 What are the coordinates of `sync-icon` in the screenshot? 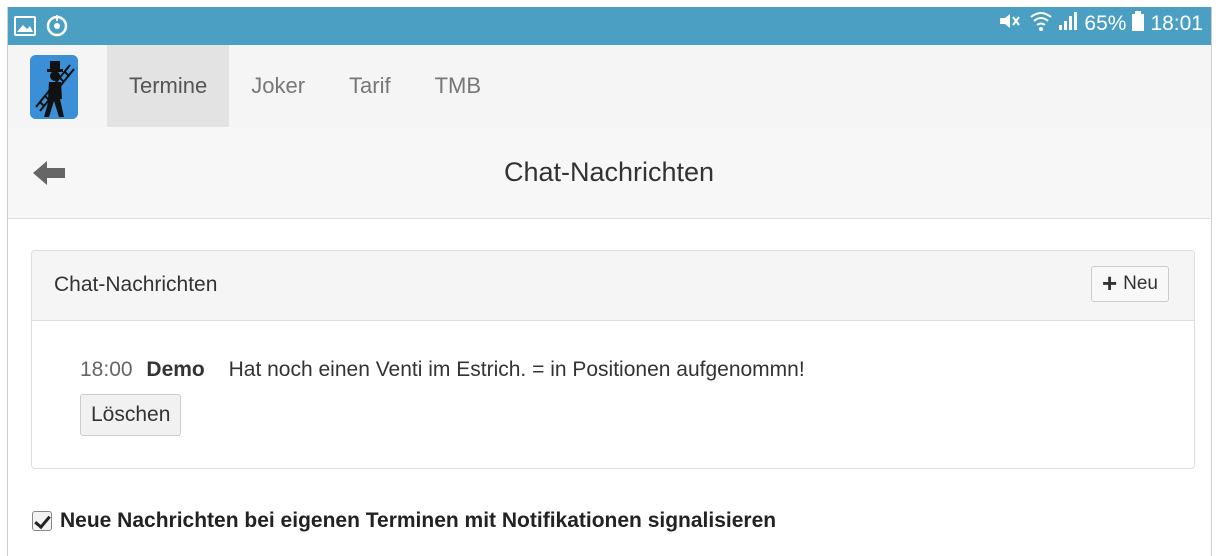 It's located at (57, 26).